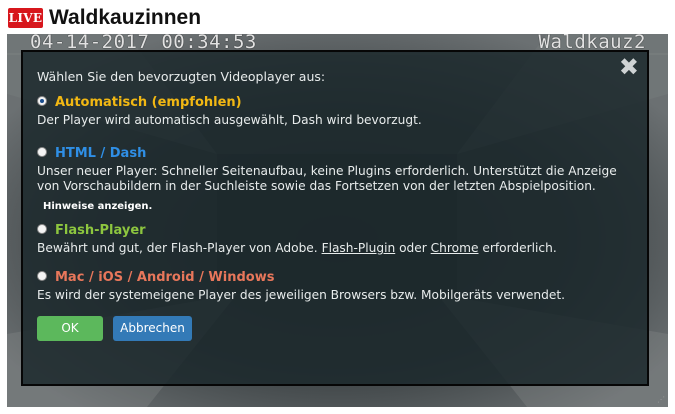  Describe the element at coordinates (359, 248) in the screenshot. I see `flash-plugin-link: Flash-Plugin` at that location.